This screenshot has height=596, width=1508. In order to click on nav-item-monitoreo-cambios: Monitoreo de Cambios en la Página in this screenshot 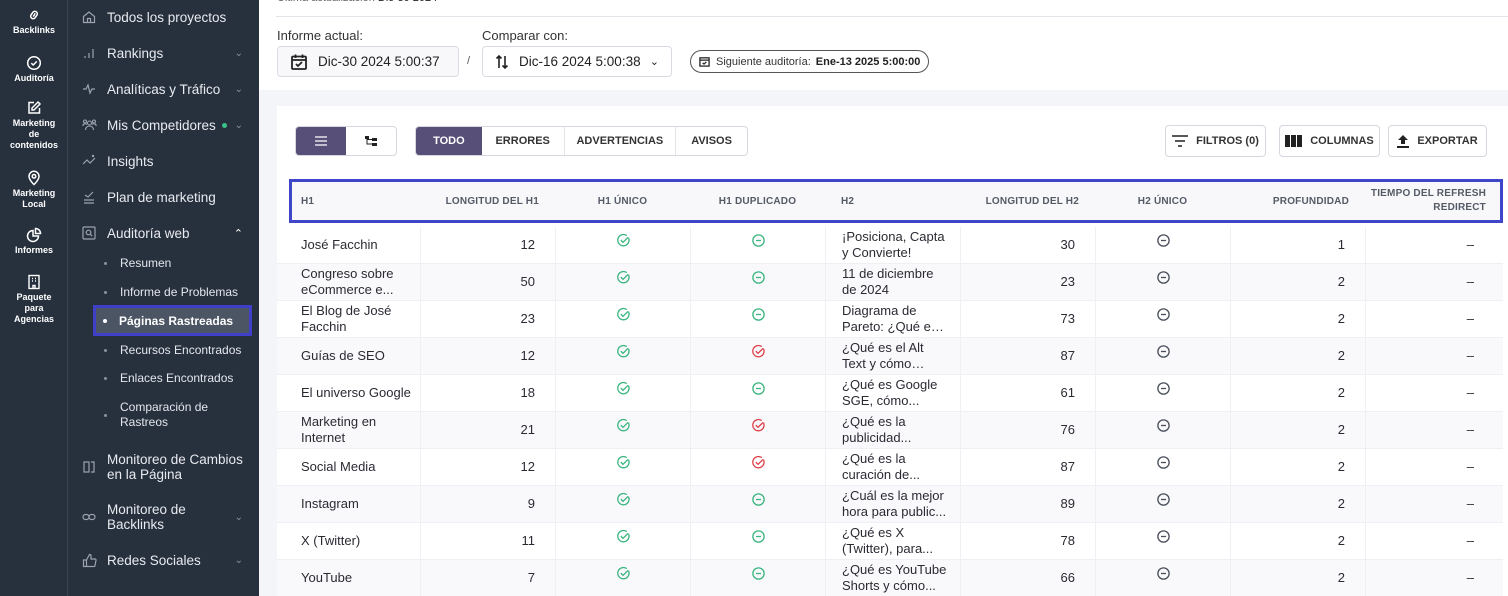, I will do `click(163, 467)`.